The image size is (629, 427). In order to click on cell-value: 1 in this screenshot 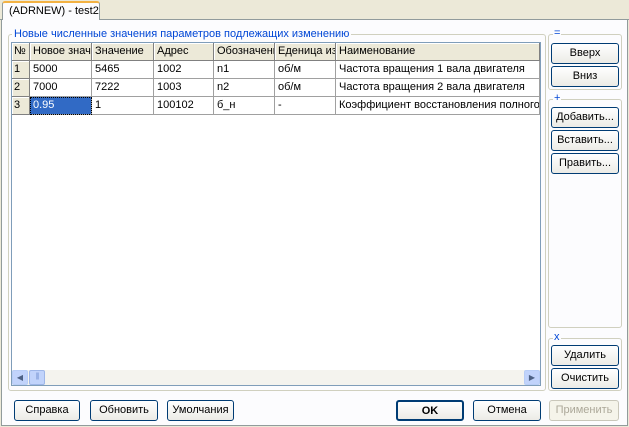, I will do `click(123, 106)`.